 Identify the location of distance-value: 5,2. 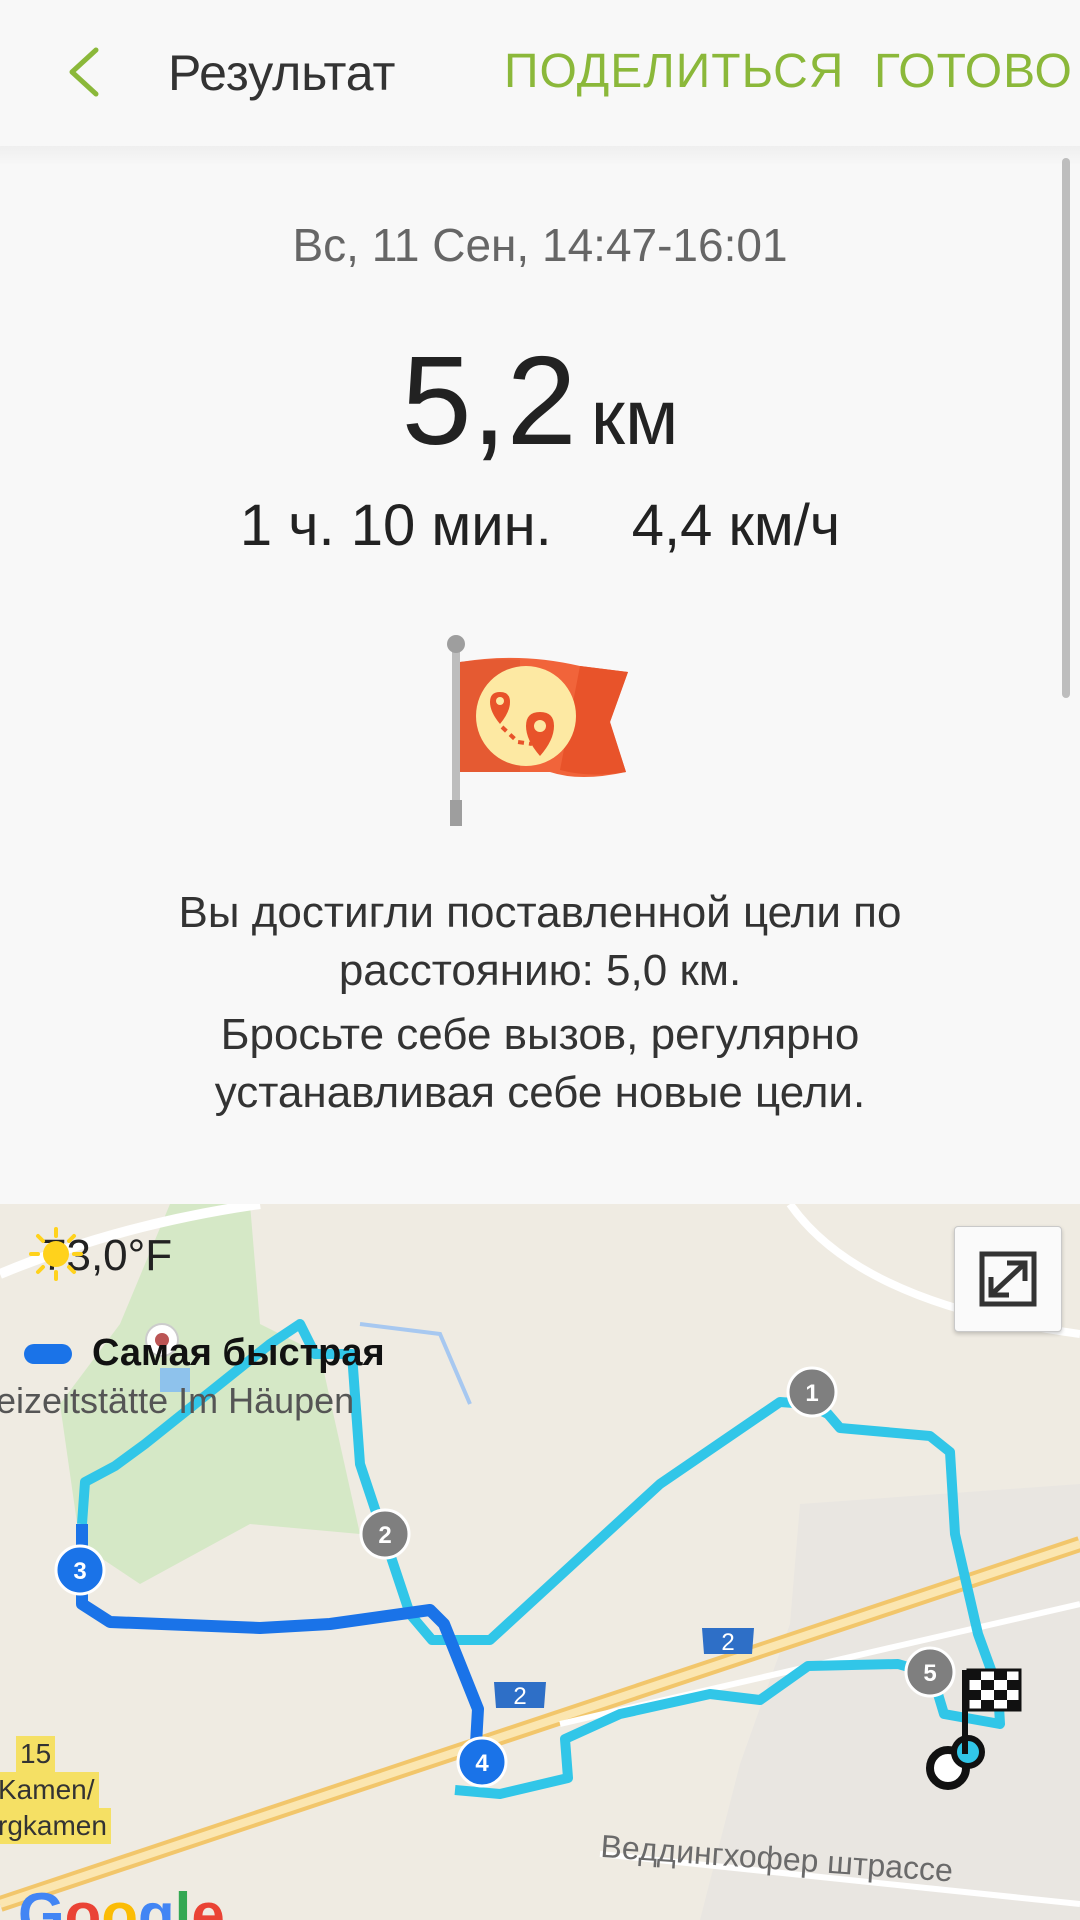
(489, 400).